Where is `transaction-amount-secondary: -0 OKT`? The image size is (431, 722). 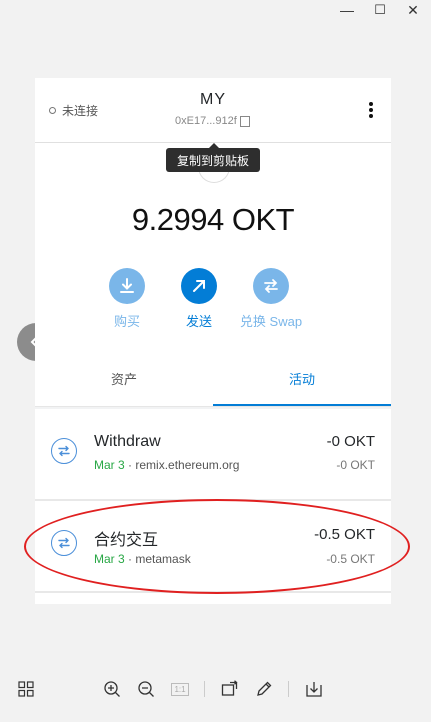
transaction-amount-secondary: -0 OKT is located at coordinates (355, 465).